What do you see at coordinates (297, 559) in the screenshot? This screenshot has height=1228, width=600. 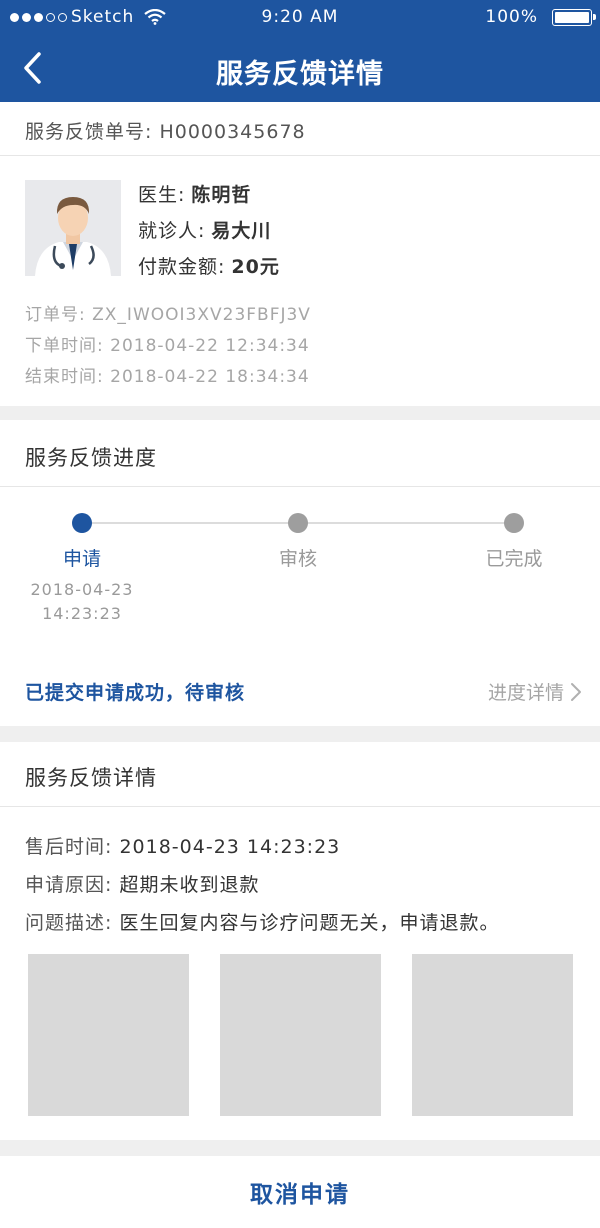 I see `step-label-review: 审核` at bounding box center [297, 559].